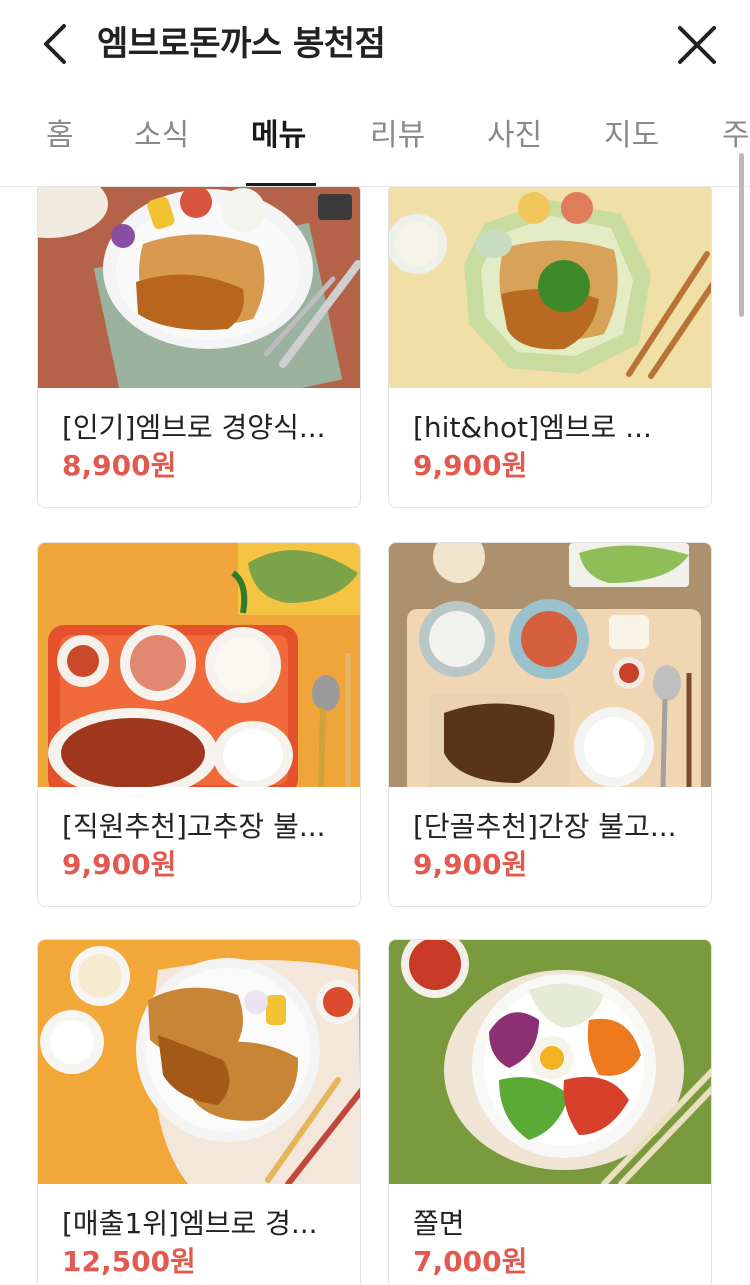 The image size is (750, 1285). I want to click on spicy-pork-bulgogi-photo, so click(199, 665).